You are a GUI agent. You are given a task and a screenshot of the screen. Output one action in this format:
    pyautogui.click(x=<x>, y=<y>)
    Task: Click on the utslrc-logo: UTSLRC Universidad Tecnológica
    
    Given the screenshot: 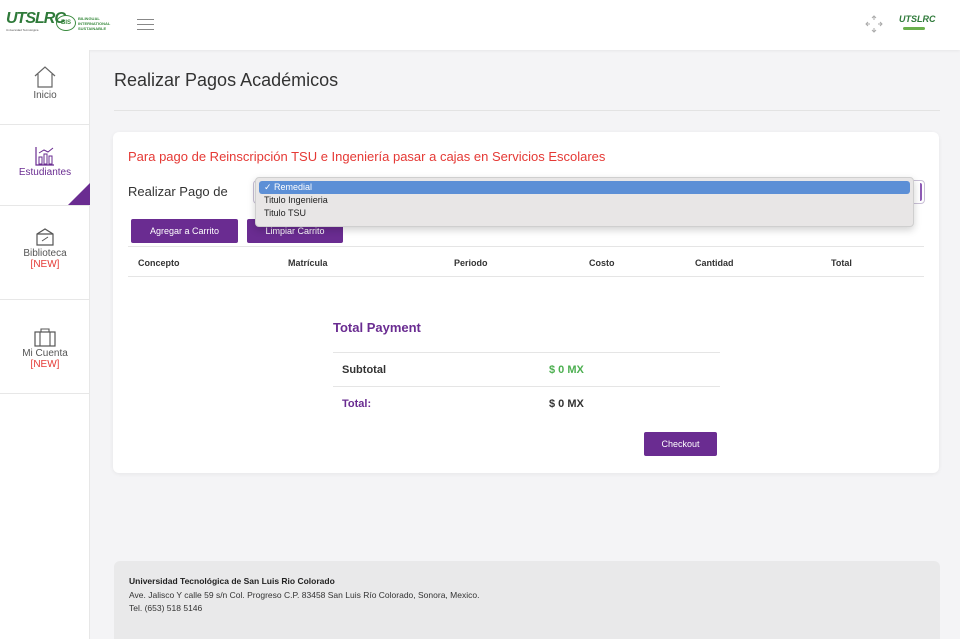 What is the action you would take?
    pyautogui.click(x=36, y=23)
    